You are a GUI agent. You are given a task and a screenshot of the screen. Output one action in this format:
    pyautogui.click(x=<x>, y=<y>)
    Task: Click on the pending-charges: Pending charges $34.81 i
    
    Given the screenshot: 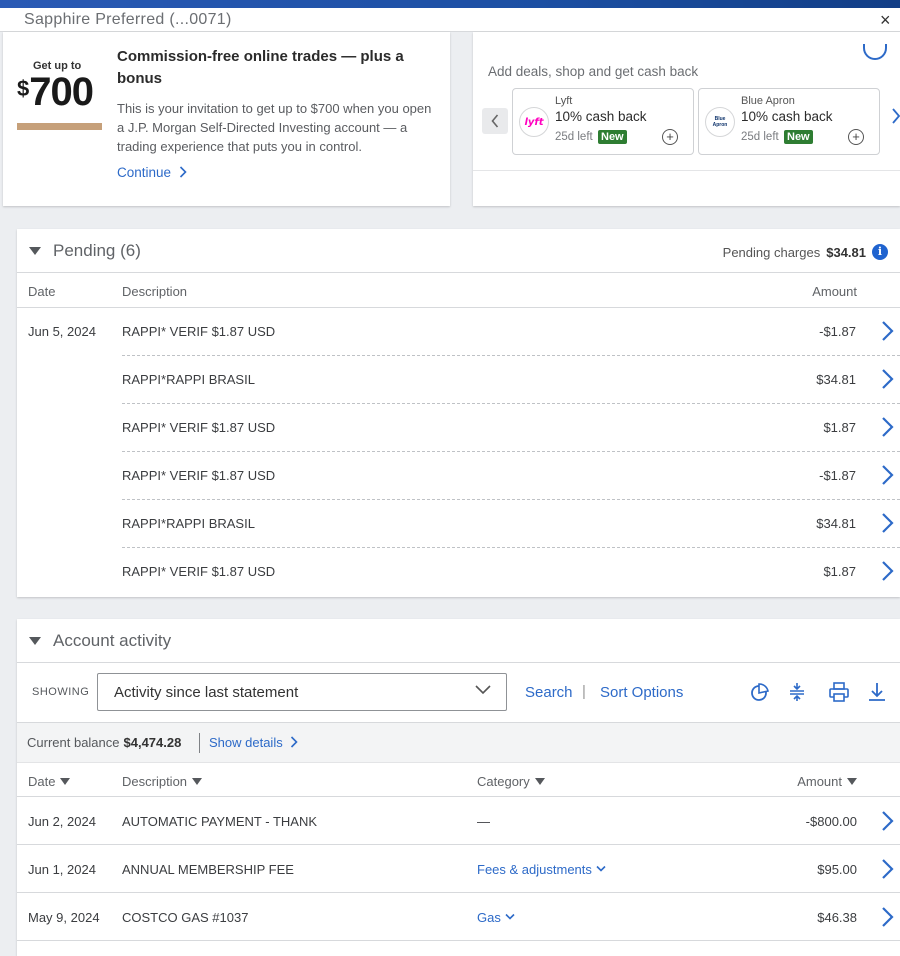 What is the action you would take?
    pyautogui.click(x=805, y=252)
    